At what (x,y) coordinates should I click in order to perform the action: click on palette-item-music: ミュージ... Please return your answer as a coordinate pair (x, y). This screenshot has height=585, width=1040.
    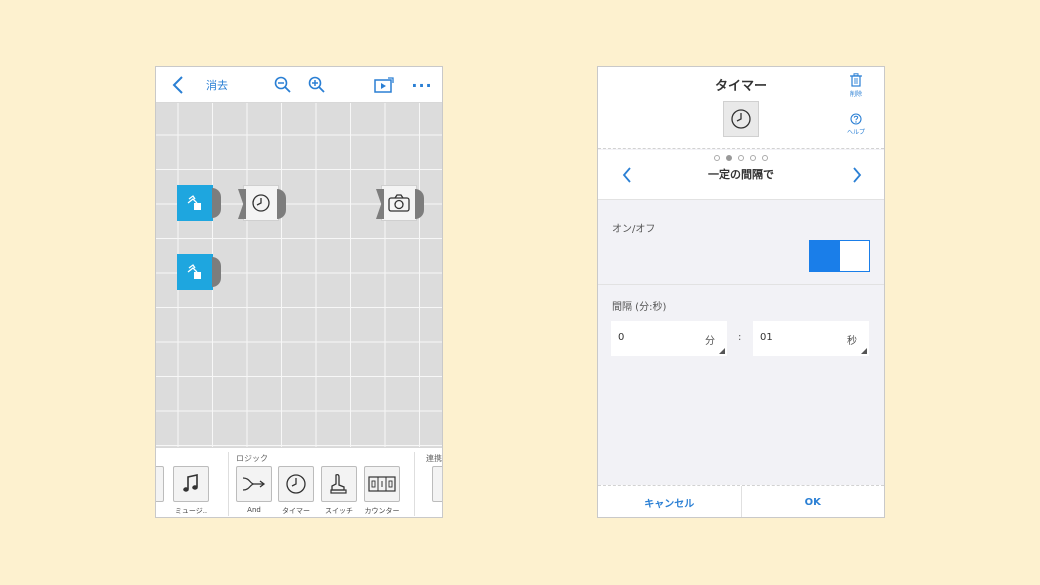
    Looking at the image, I should click on (191, 491).